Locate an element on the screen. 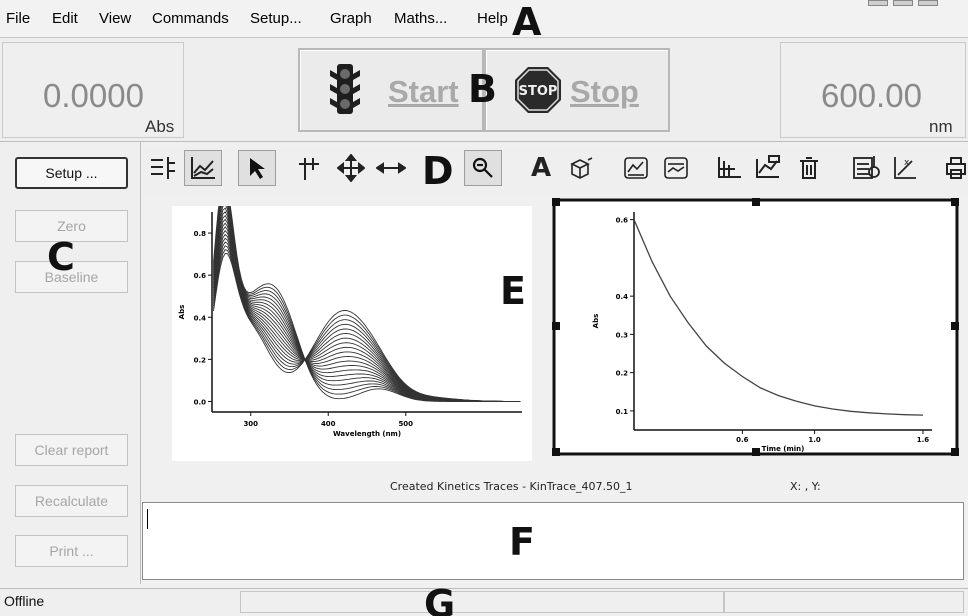 The height and width of the screenshot is (616, 968). wavelength-panel: 600.00 nm is located at coordinates (873, 90).